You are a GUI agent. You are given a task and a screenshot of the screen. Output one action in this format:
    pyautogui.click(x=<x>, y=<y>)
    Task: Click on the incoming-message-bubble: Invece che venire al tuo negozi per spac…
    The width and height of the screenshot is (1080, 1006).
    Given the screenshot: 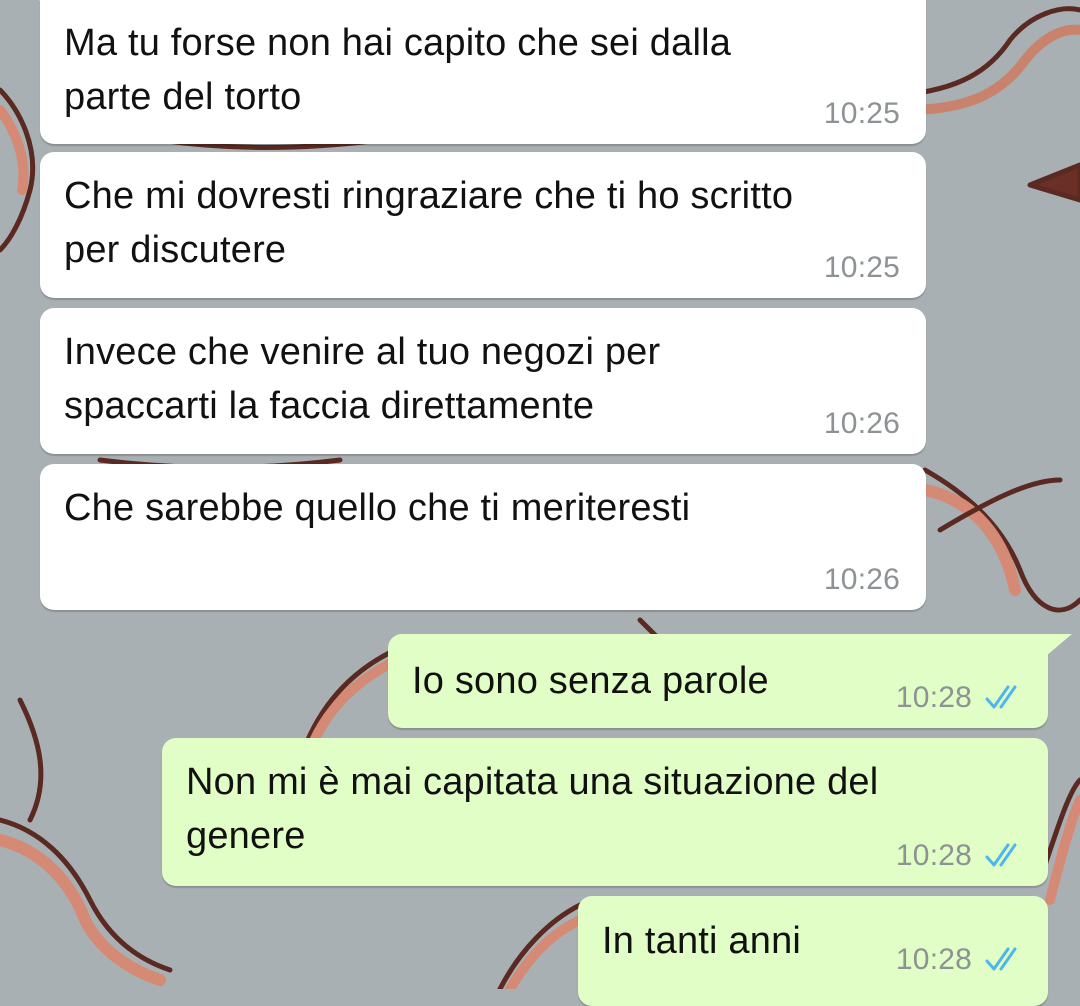 What is the action you would take?
    pyautogui.click(x=483, y=381)
    